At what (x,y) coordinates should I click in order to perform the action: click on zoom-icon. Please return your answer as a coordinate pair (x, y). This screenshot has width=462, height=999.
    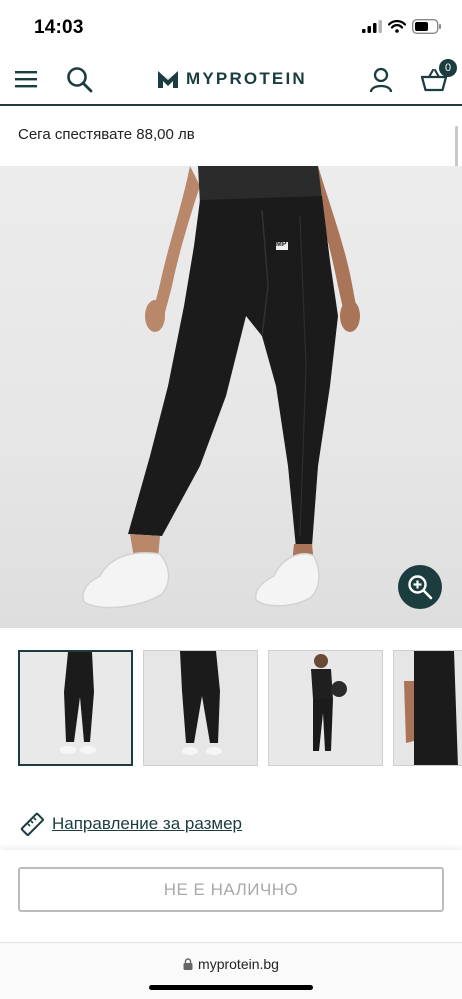
    Looking at the image, I should click on (420, 587).